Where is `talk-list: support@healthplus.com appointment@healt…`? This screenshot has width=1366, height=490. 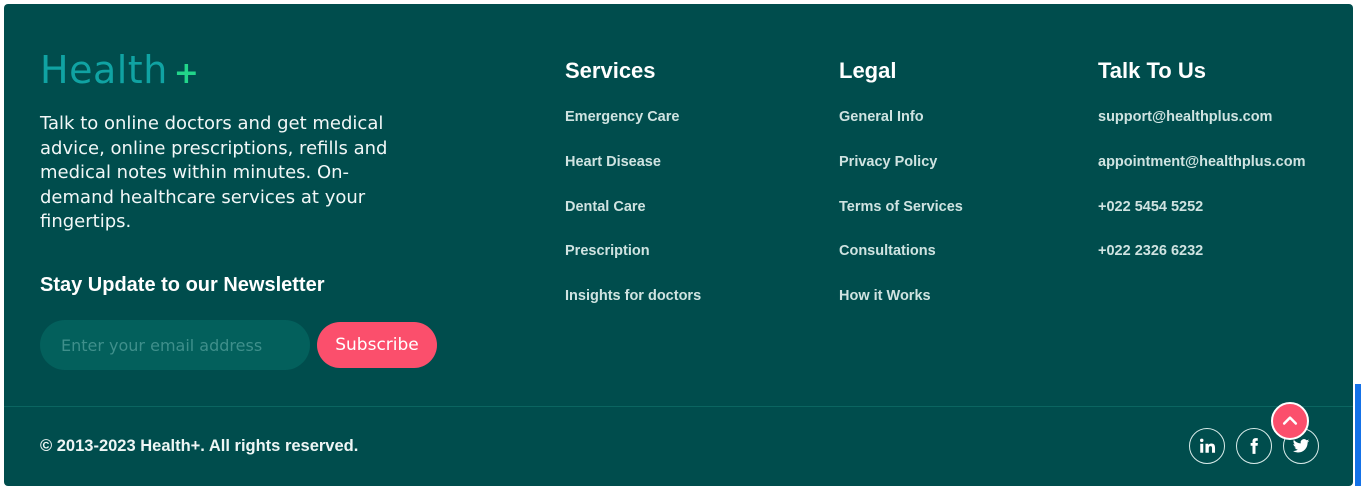
talk-list: support@healthplus.com appointment@healt… is located at coordinates (1201, 197).